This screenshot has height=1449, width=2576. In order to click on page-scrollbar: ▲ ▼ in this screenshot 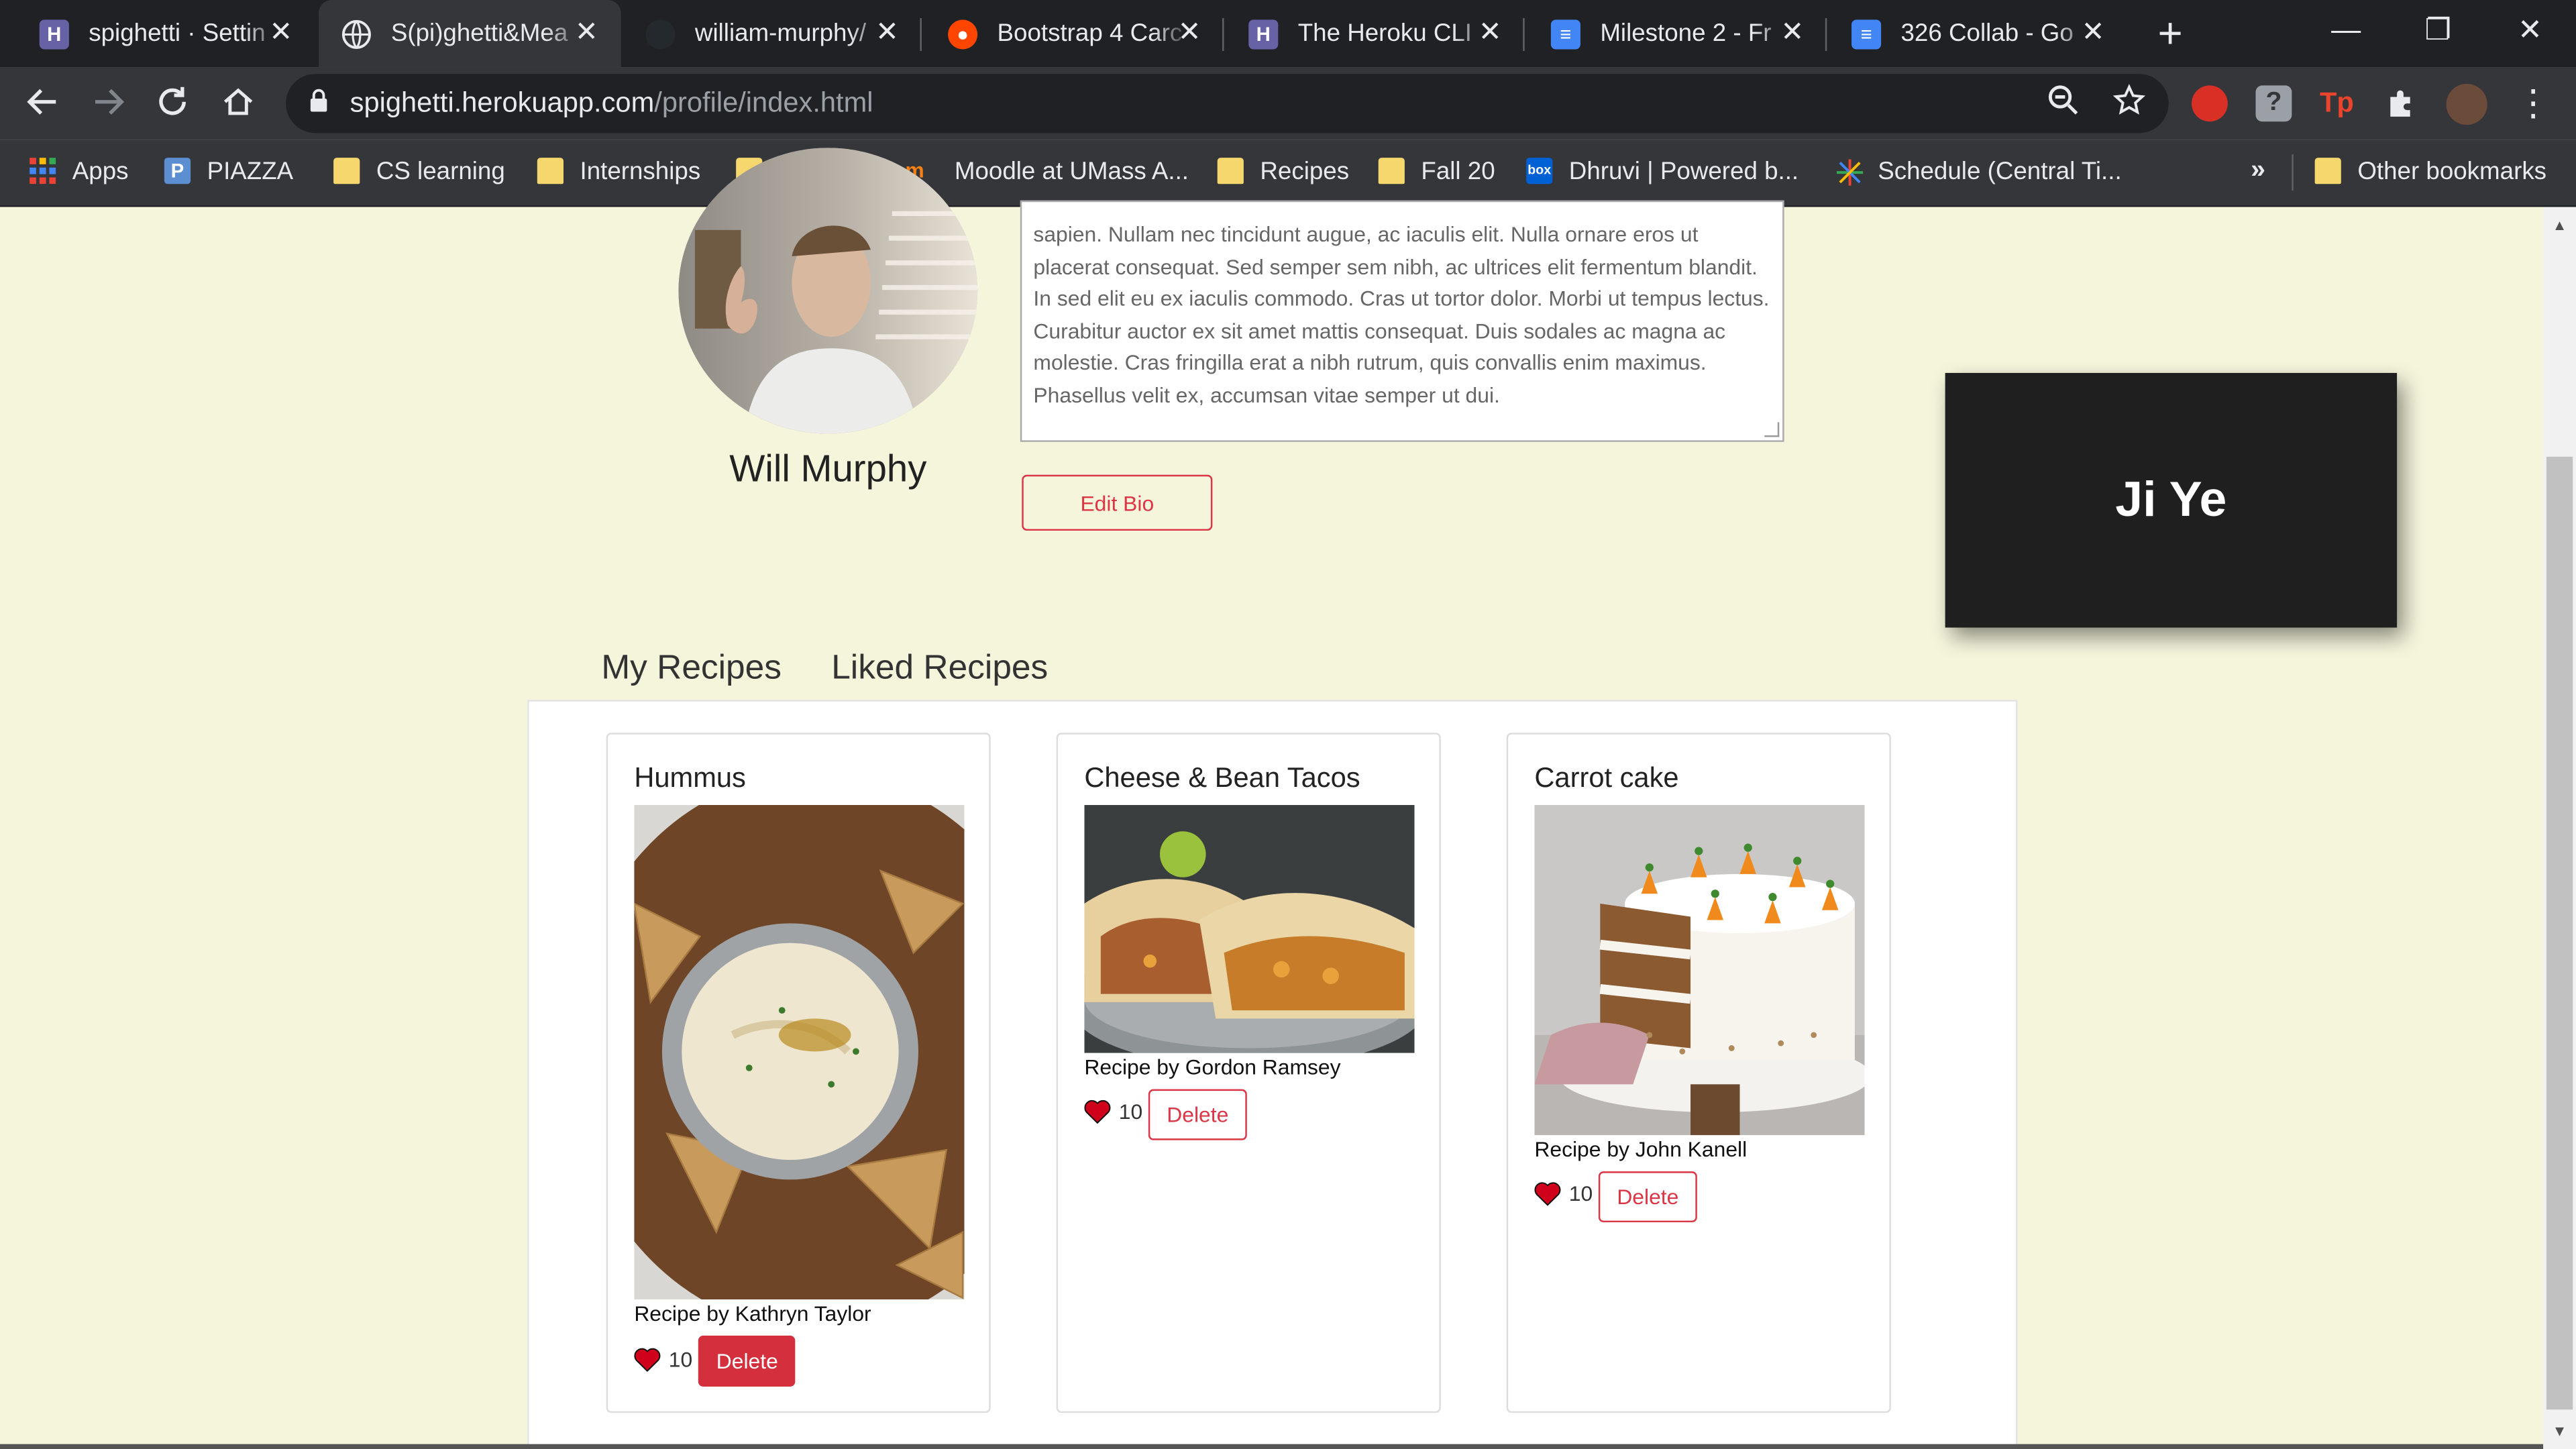, I will do `click(2559, 828)`.